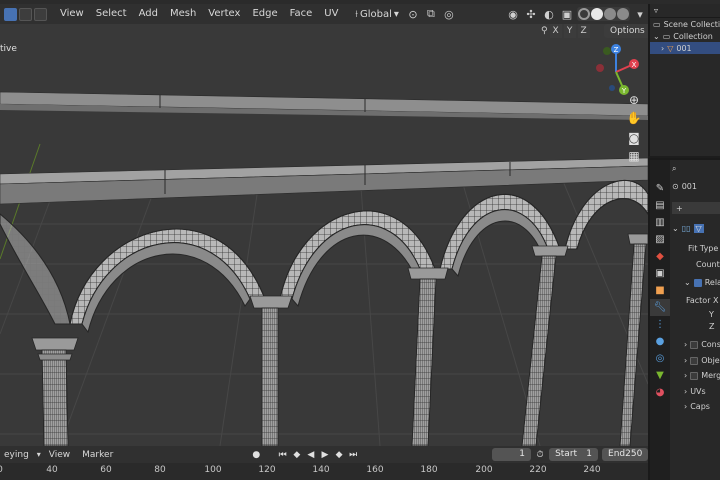 This screenshot has height=480, width=720. What do you see at coordinates (685, 36) in the screenshot?
I see `outliner-row-collection: ⌄ ▭ Collection` at bounding box center [685, 36].